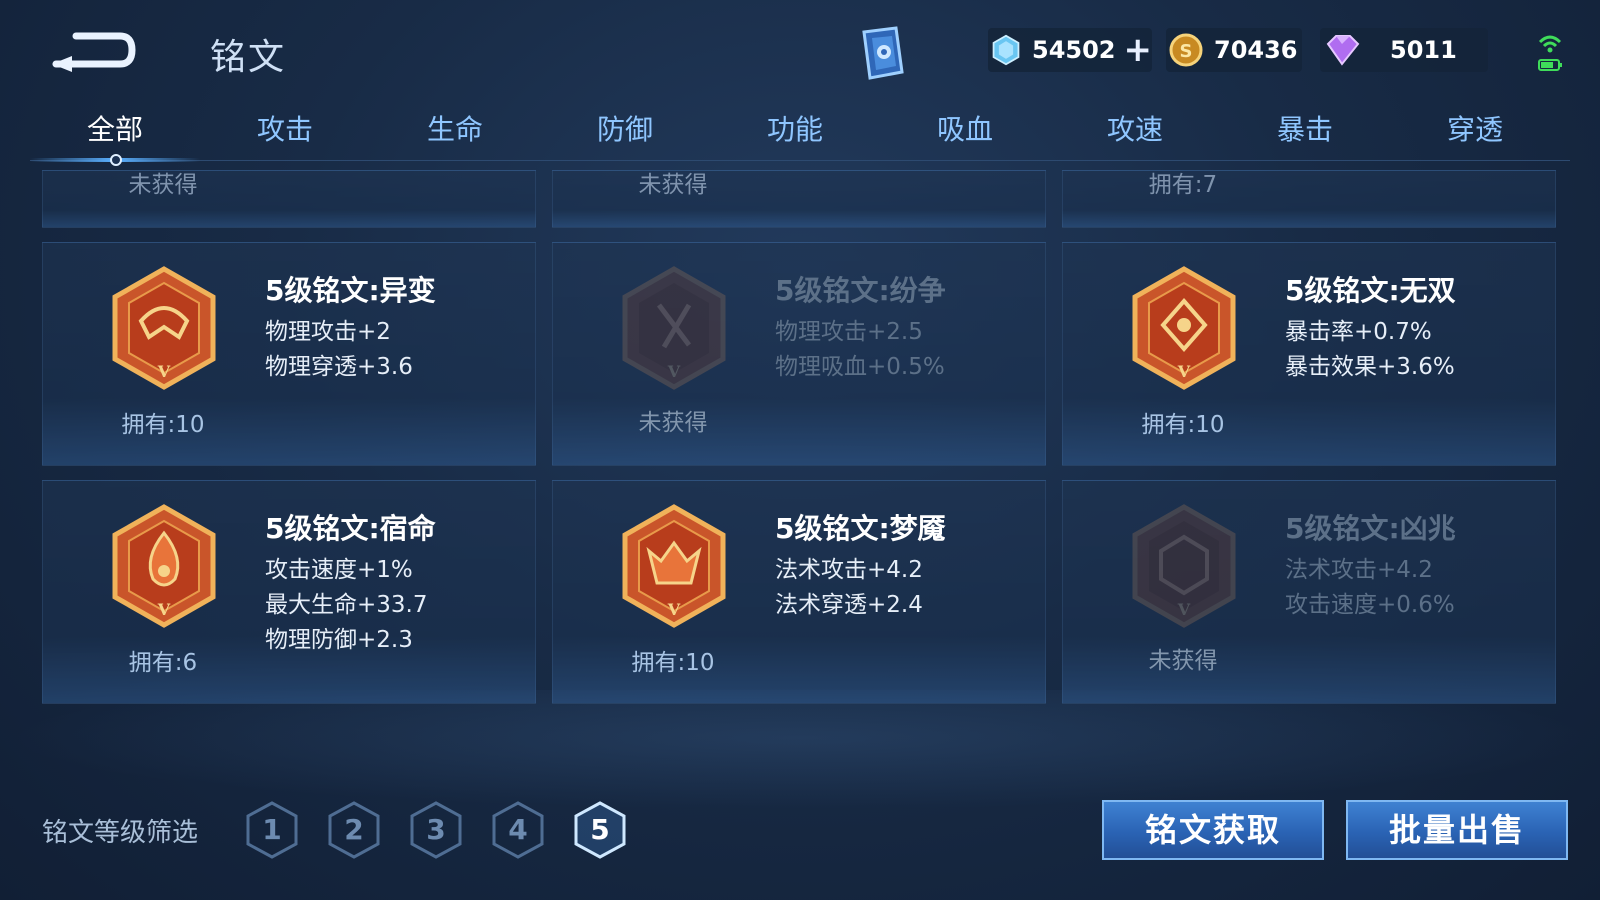 This screenshot has height=900, width=1600. I want to click on inscription-card: V 拥有:10 5级铭文:梦魇 法术攻击+4.2 法术穿透+2.4, so click(799, 592).